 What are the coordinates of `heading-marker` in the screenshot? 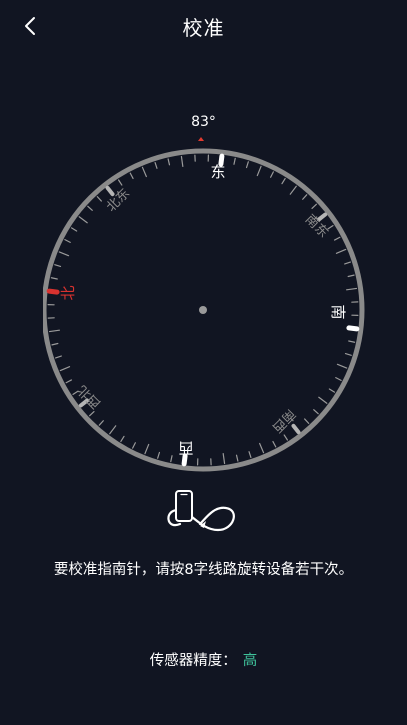 It's located at (201, 139).